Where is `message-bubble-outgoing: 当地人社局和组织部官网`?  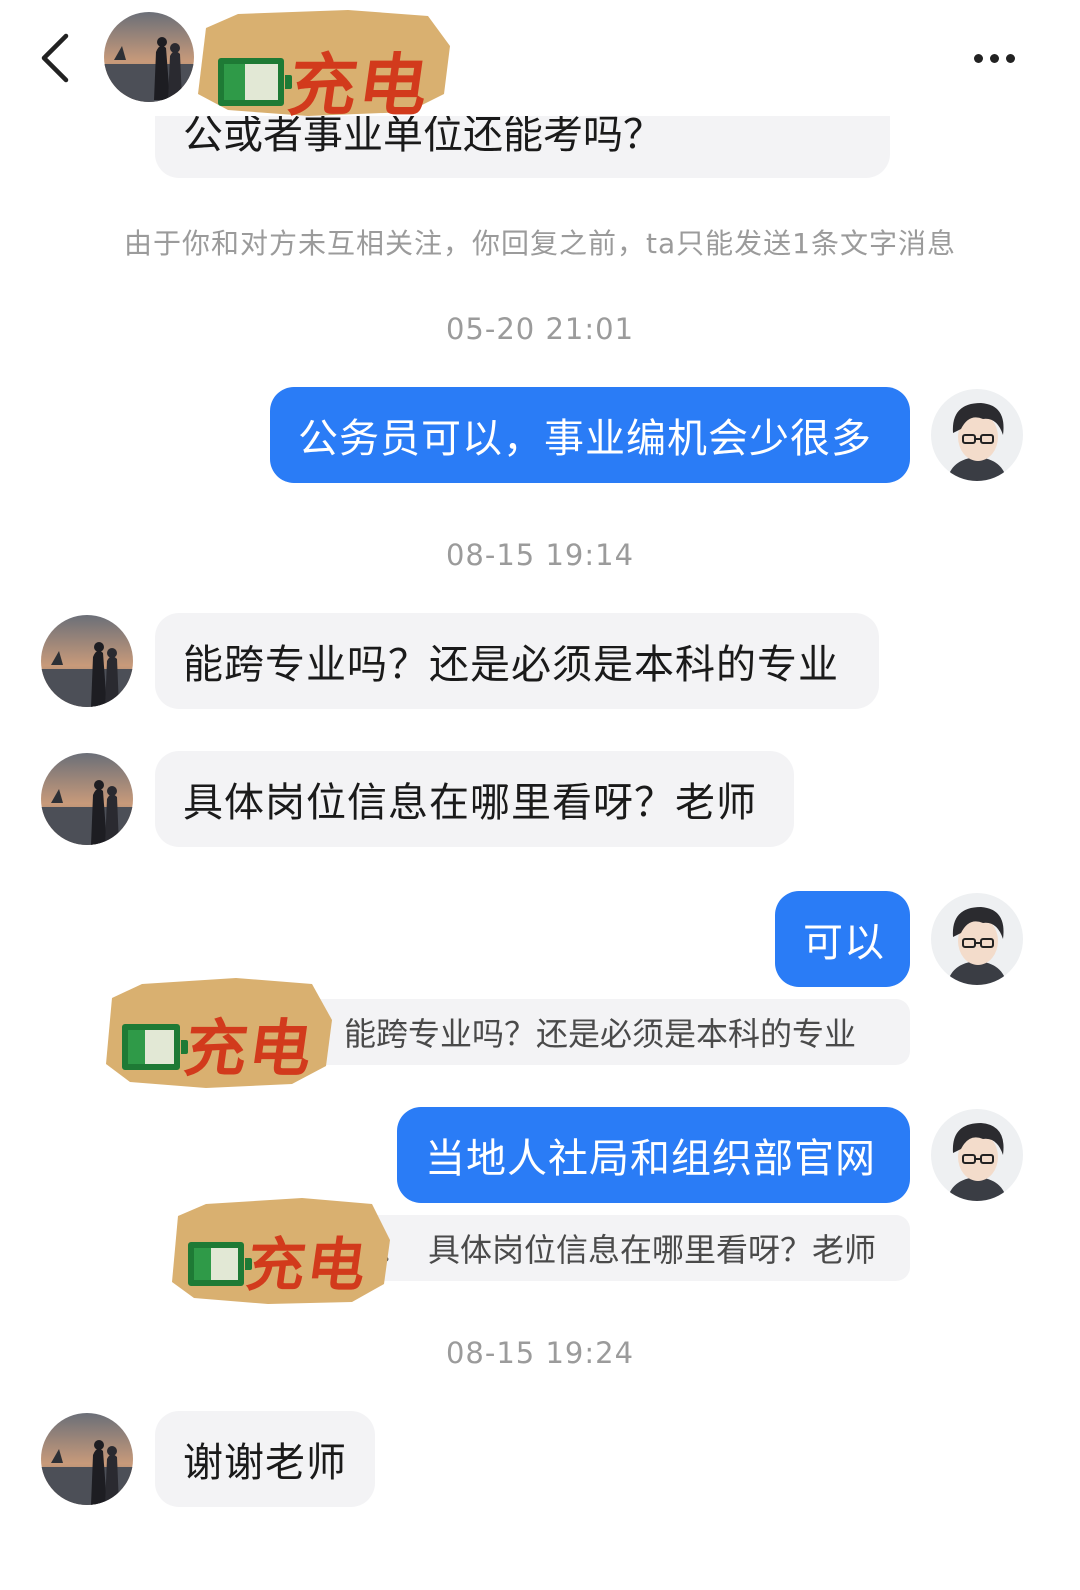
message-bubble-outgoing: 当地人社局和组织部官网 is located at coordinates (653, 1155).